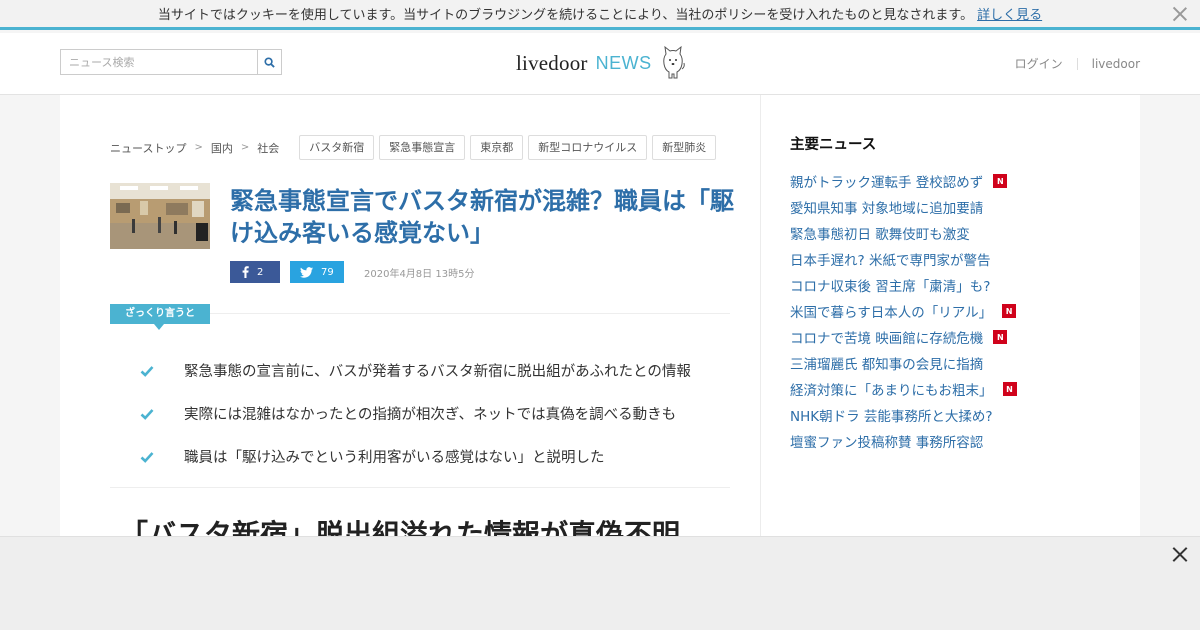  I want to click on news-item: 日本手遅れ? 米紙で専門家が警告, so click(940, 259).